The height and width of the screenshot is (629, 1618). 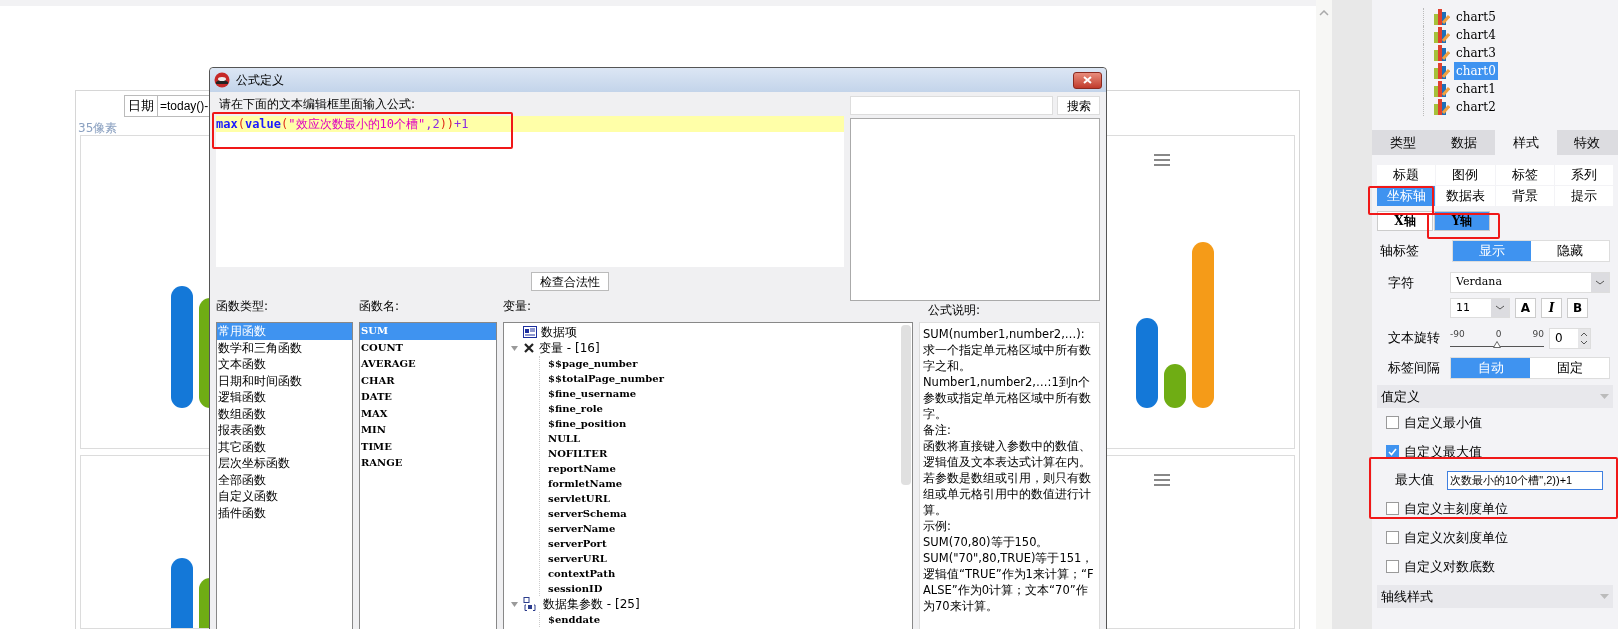 What do you see at coordinates (284, 446) in the screenshot?
I see `list-item: 其它函数` at bounding box center [284, 446].